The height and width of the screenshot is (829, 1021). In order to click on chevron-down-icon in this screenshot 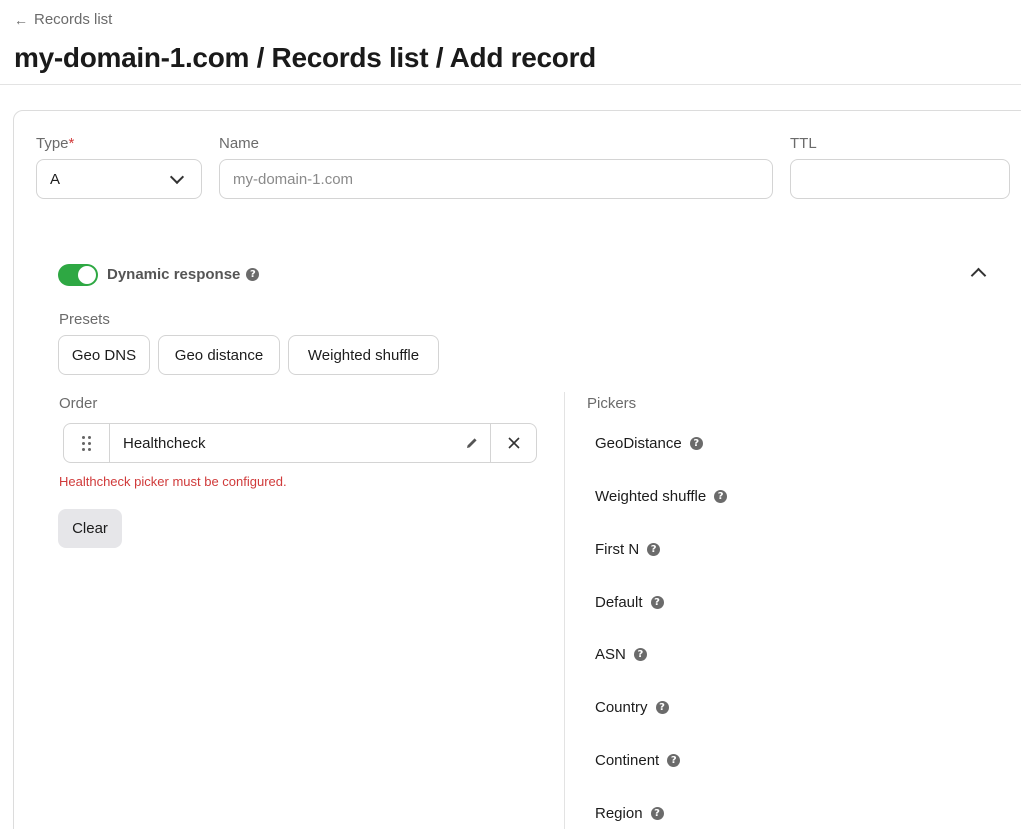, I will do `click(177, 176)`.